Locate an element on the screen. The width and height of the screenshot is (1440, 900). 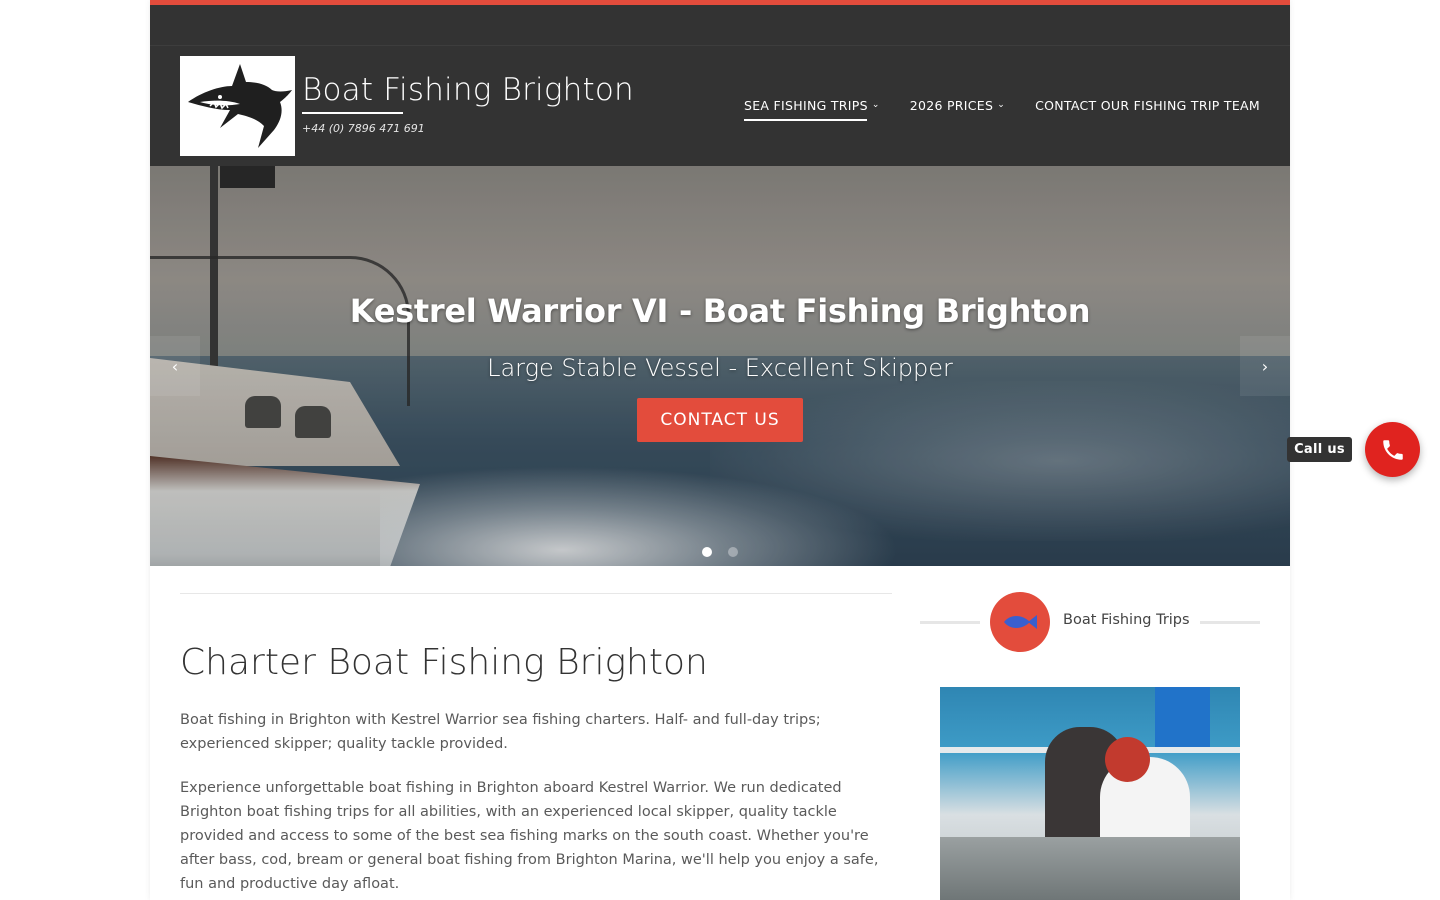
nav-item-label: CONTACT OUR FISHING TRIP TEAM is located at coordinates (1147, 105).